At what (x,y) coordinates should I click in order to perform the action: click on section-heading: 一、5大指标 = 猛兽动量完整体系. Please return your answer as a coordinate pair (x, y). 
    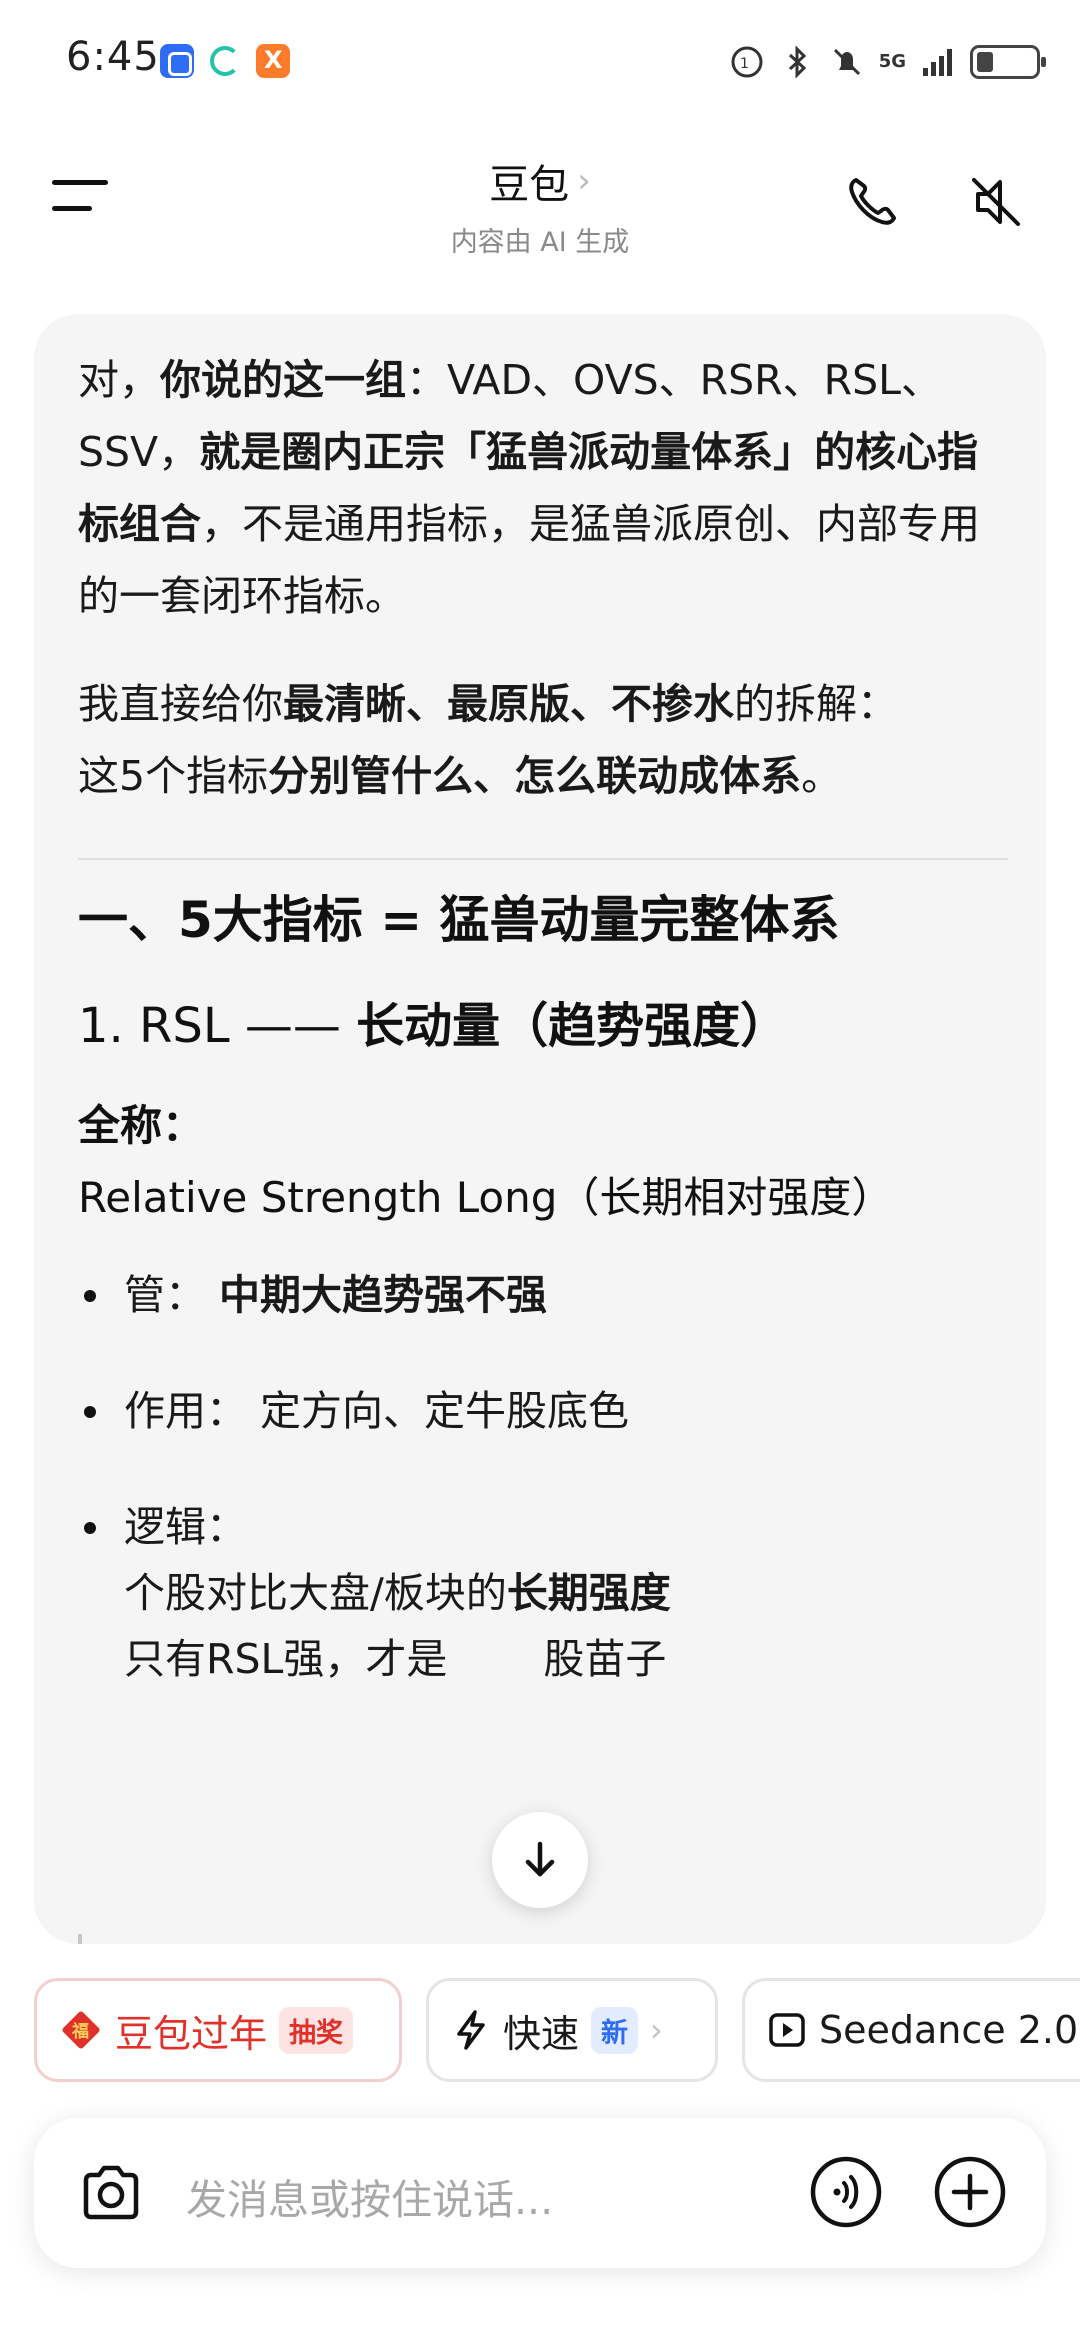
    Looking at the image, I should click on (459, 920).